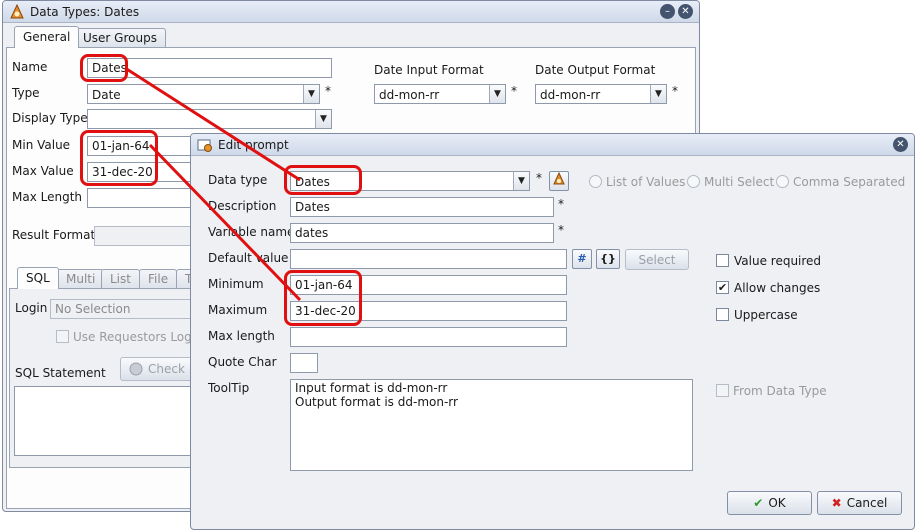 The height and width of the screenshot is (531, 917). I want to click on ok-button-label: OK, so click(777, 503).